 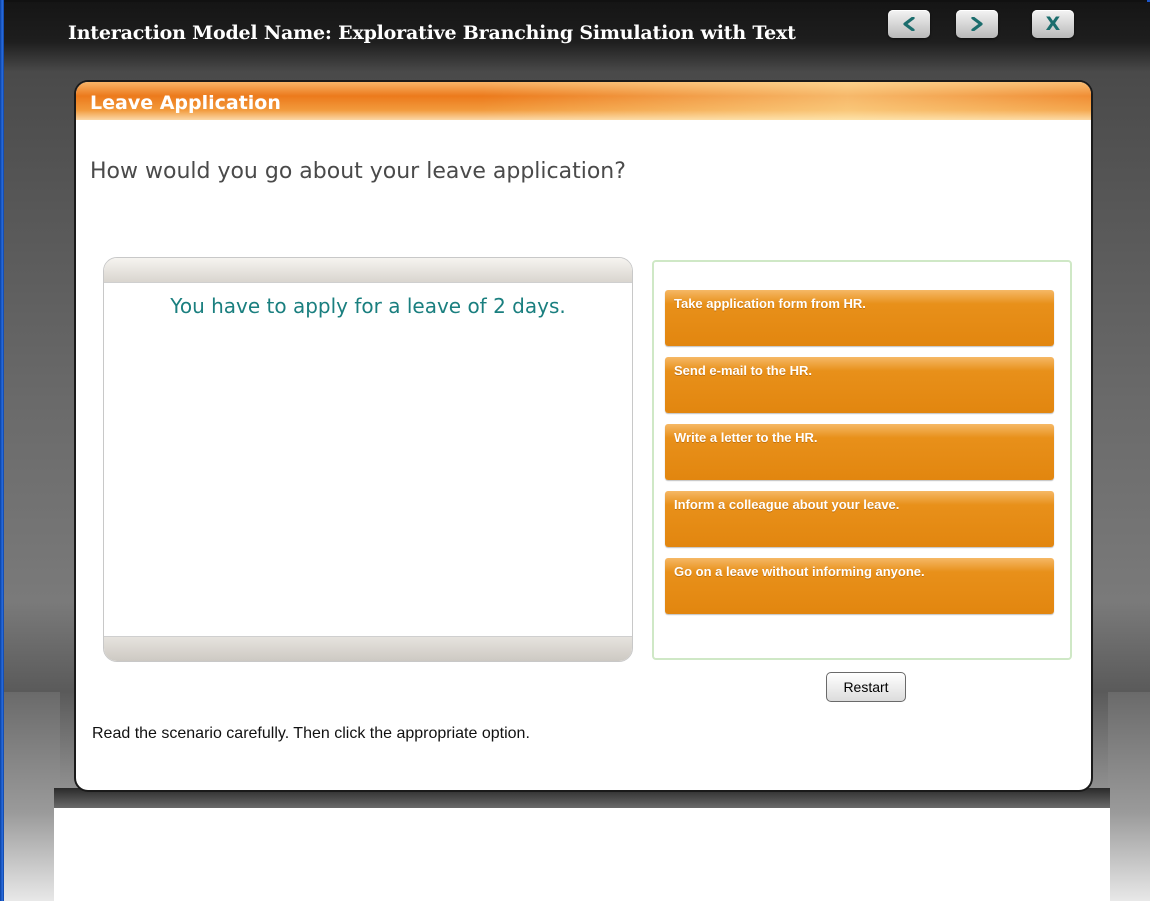 What do you see at coordinates (859, 452) in the screenshot?
I see `option-button: Write a letter to the HR.` at bounding box center [859, 452].